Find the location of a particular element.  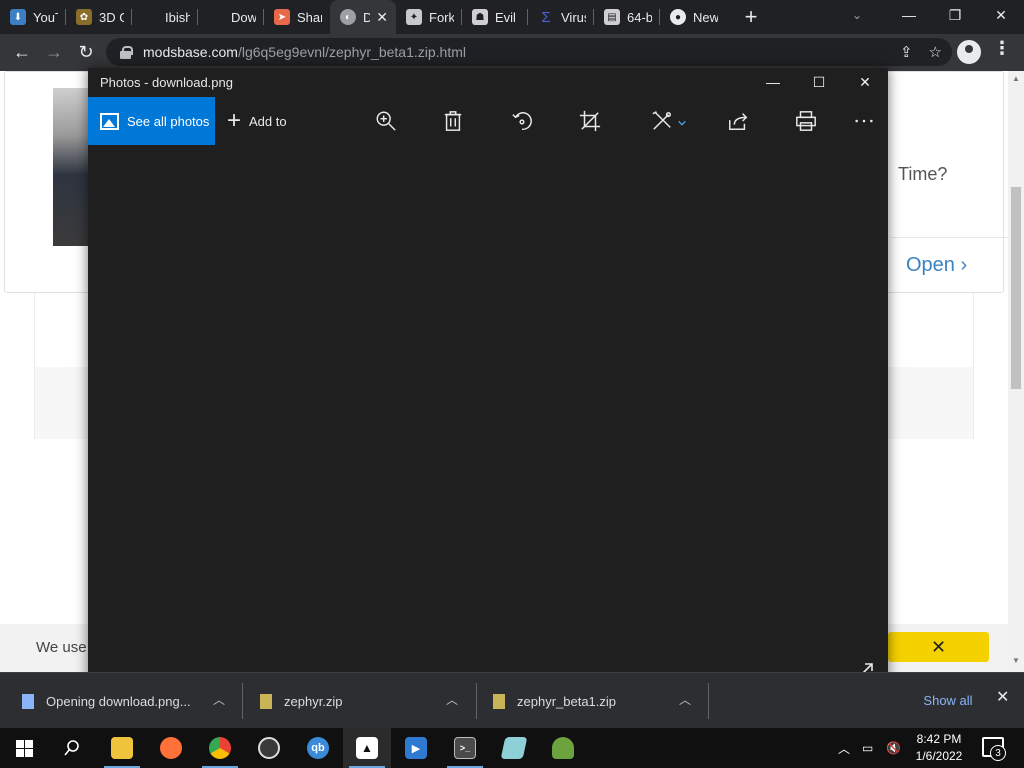

photos-toolbar: See all photos + Add to is located at coordinates (488, 121).